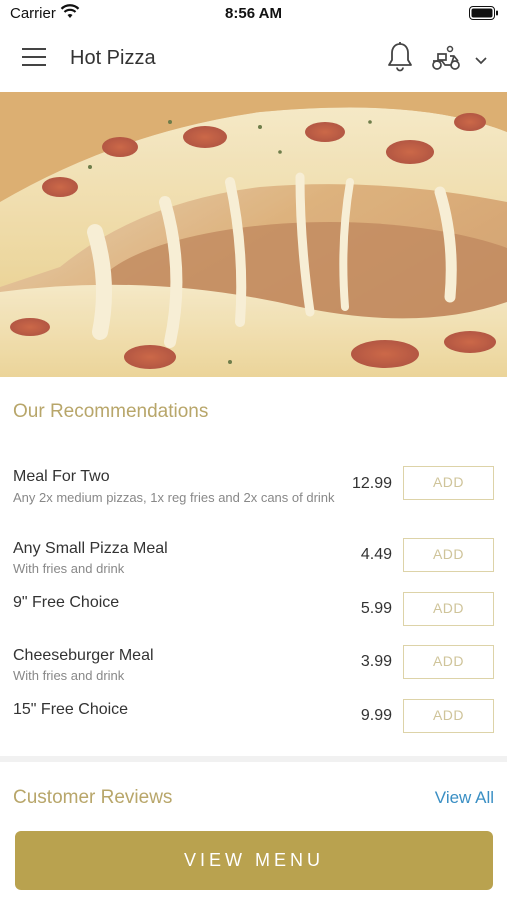 This screenshot has height=900, width=507. What do you see at coordinates (254, 860) in the screenshot?
I see `view-menu-button: VIEW MENU` at bounding box center [254, 860].